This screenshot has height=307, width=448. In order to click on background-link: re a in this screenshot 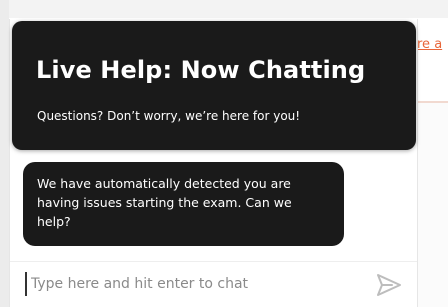, I will do `click(429, 44)`.